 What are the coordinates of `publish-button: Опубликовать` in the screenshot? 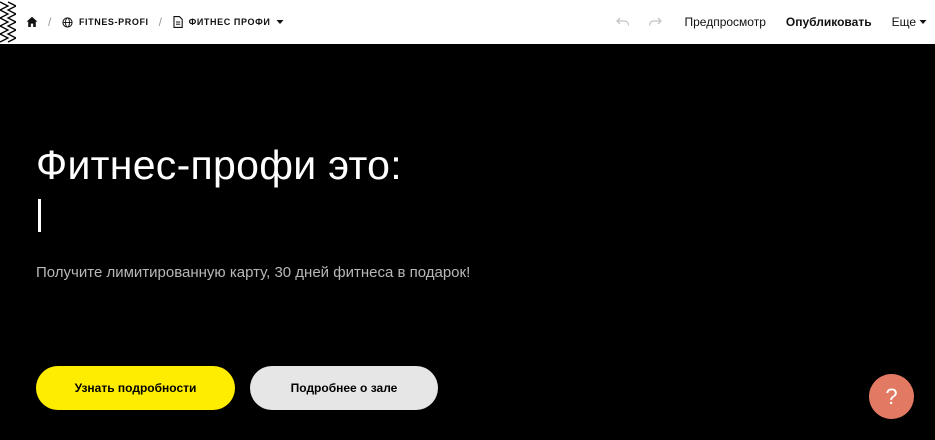 It's located at (829, 22).